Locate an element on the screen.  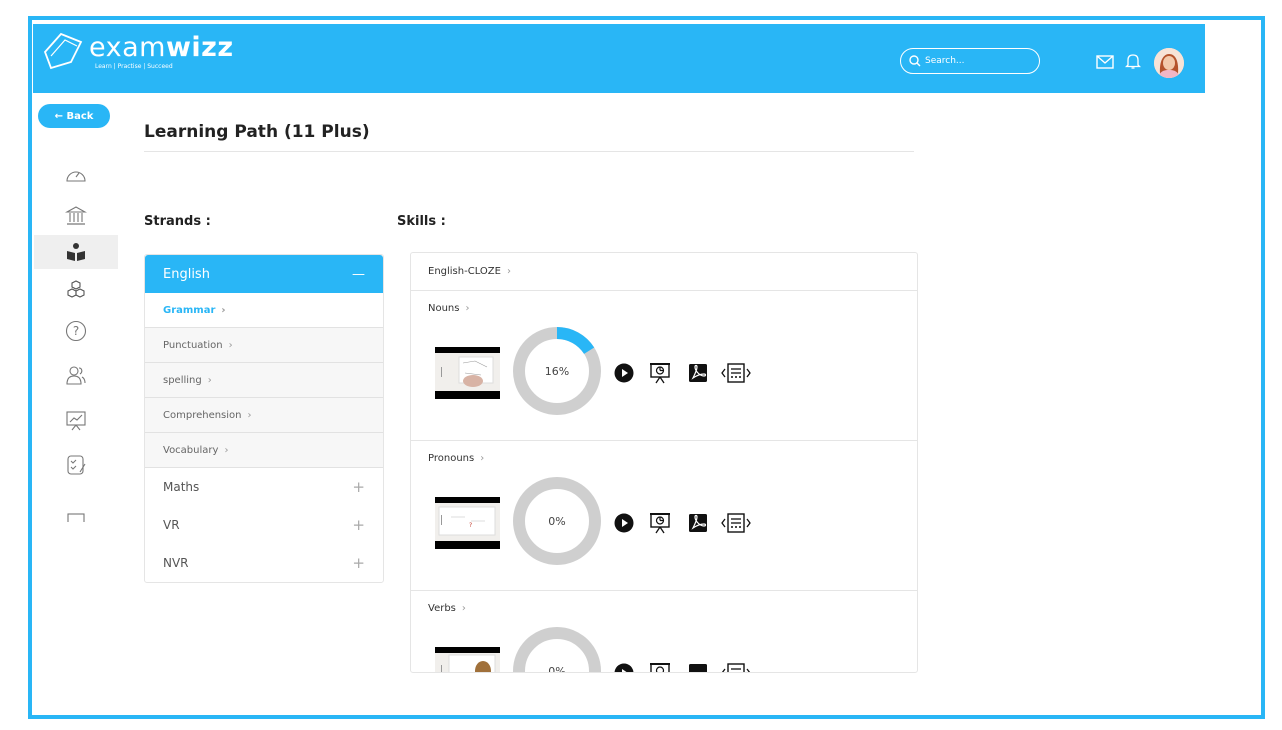
top-header: examwizz Learn | Practise | Succeed is located at coordinates (619, 58).